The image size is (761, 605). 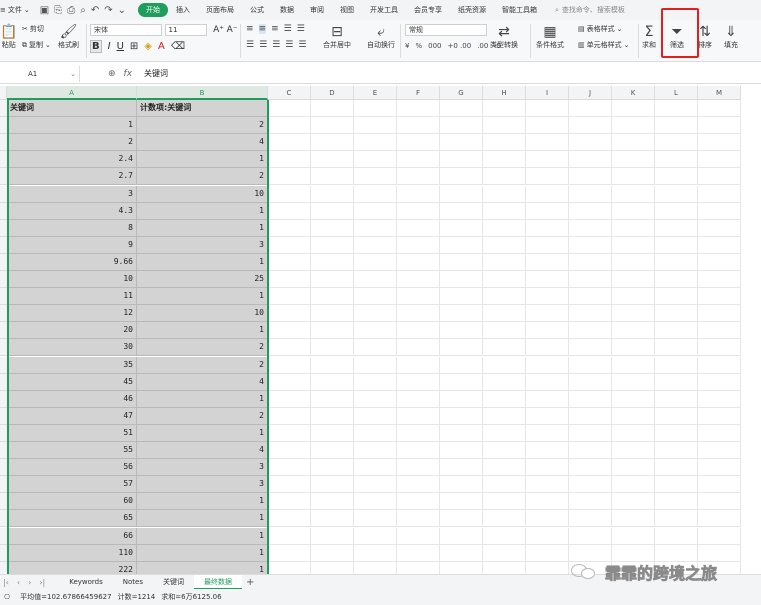 What do you see at coordinates (232, 30) in the screenshot?
I see `decrease-font-icon: A⁻` at bounding box center [232, 30].